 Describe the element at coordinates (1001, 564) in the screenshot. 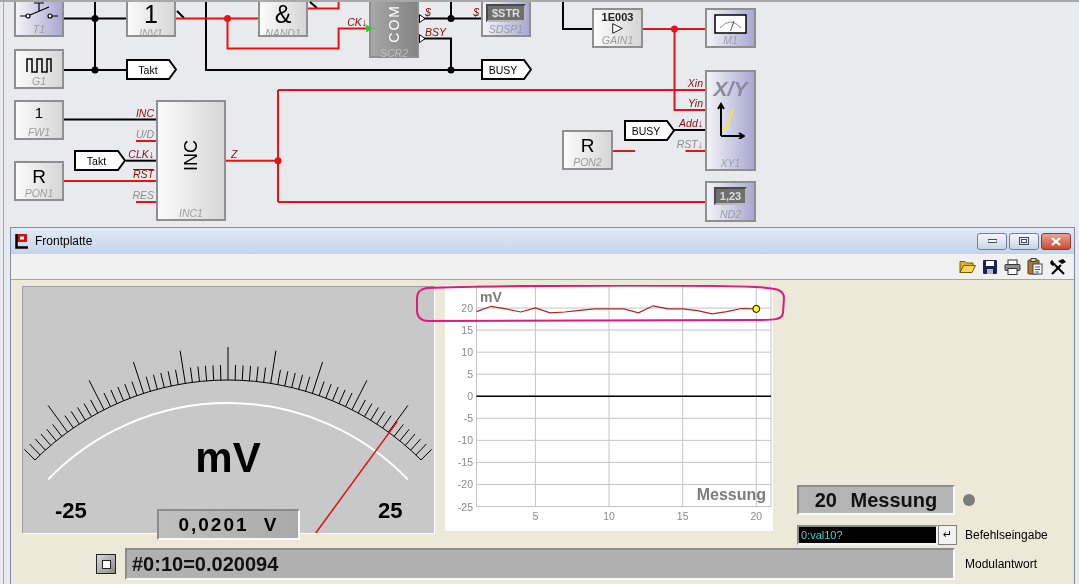

I see `field-label: Modulantwort` at that location.